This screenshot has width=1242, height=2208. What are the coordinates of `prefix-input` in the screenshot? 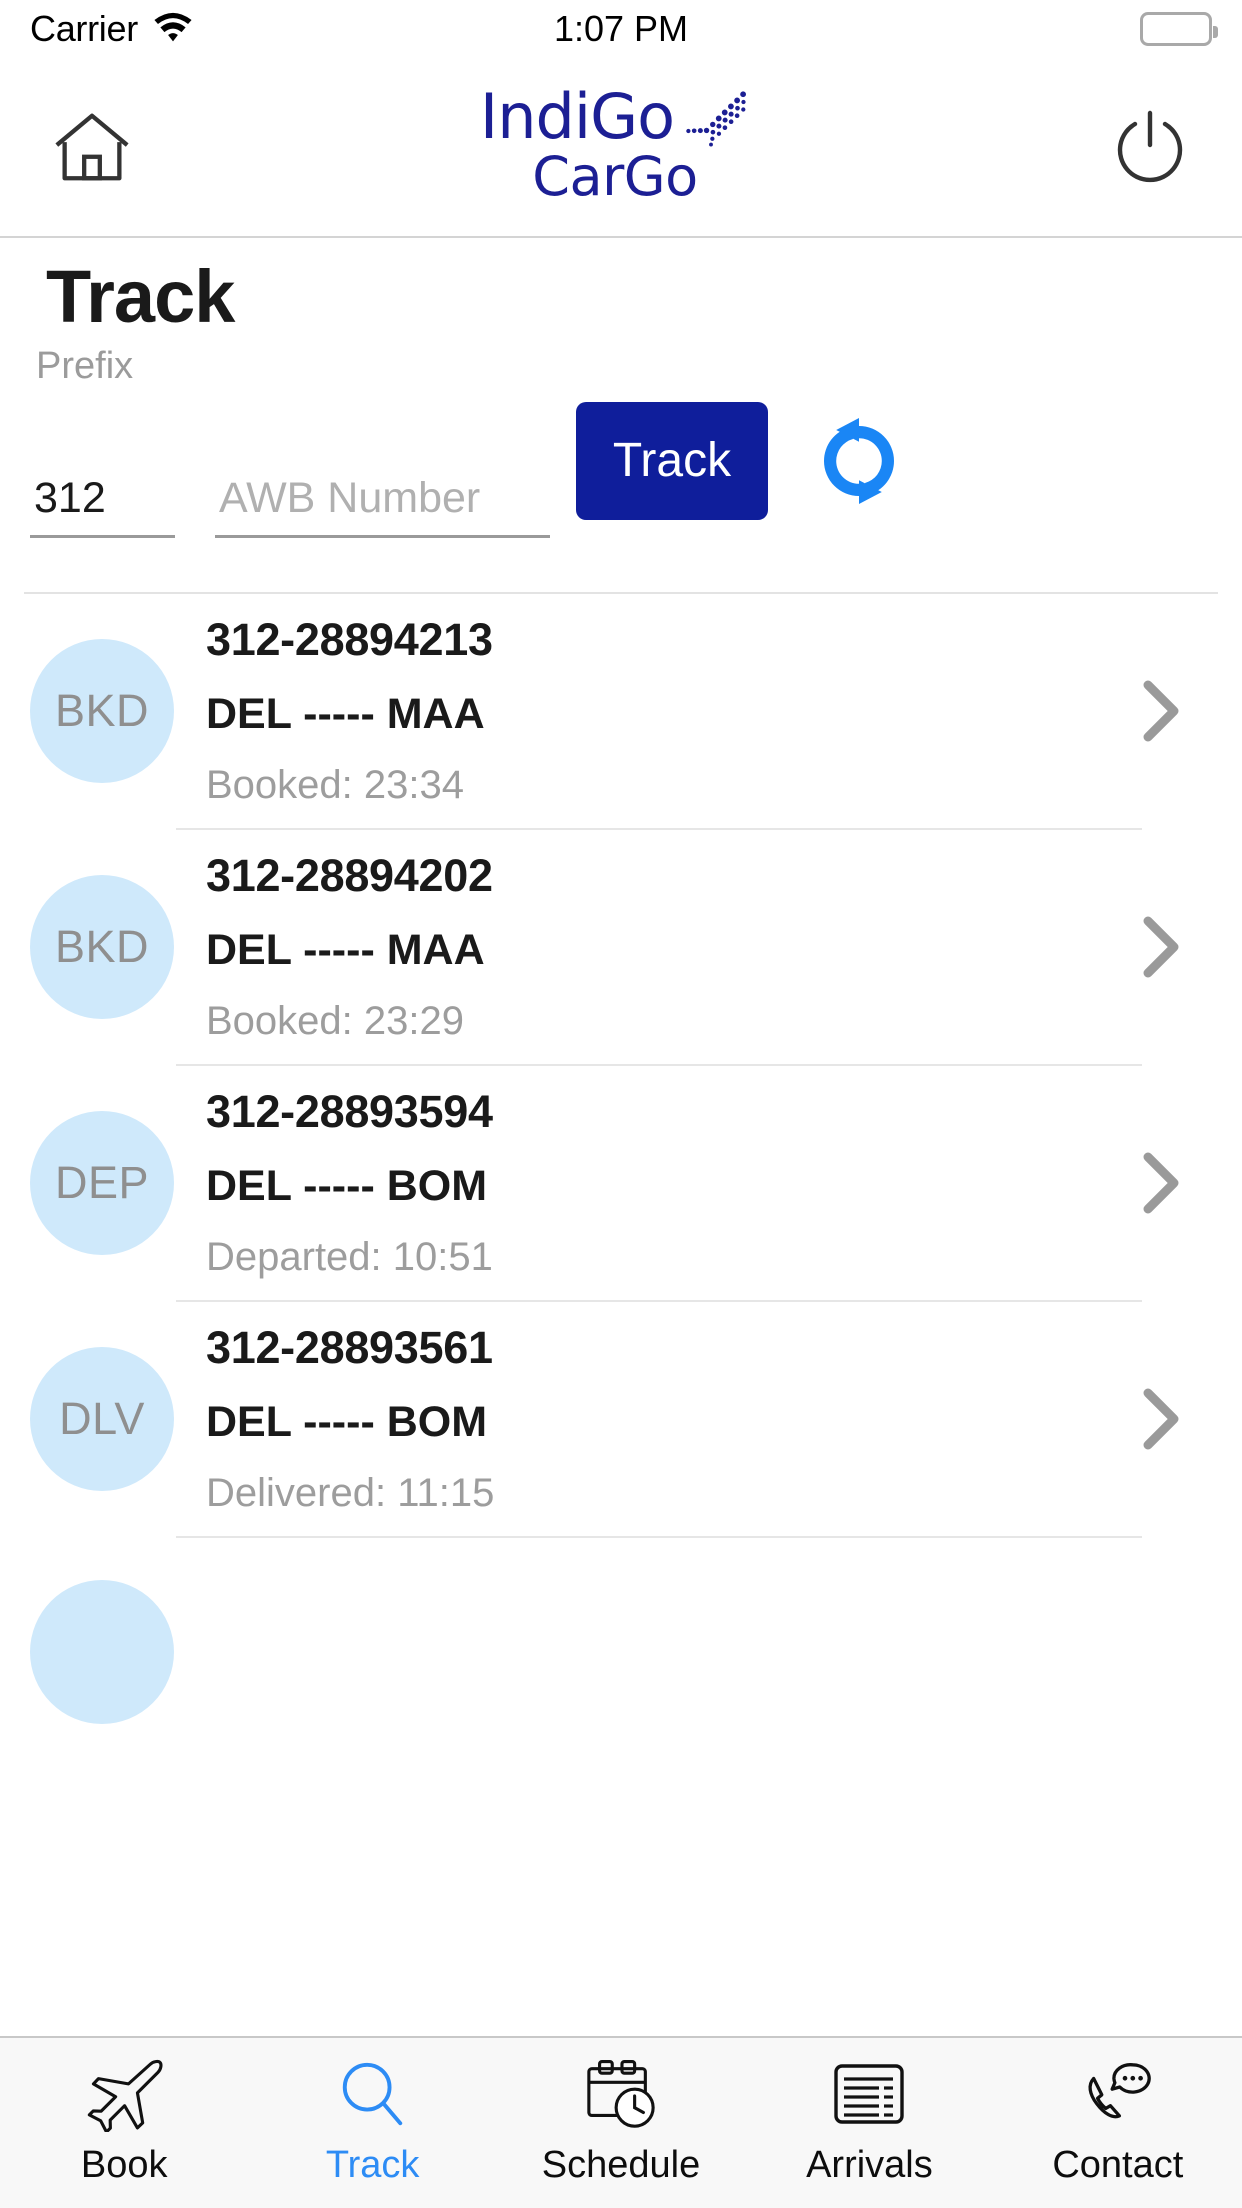 It's located at (102, 504).